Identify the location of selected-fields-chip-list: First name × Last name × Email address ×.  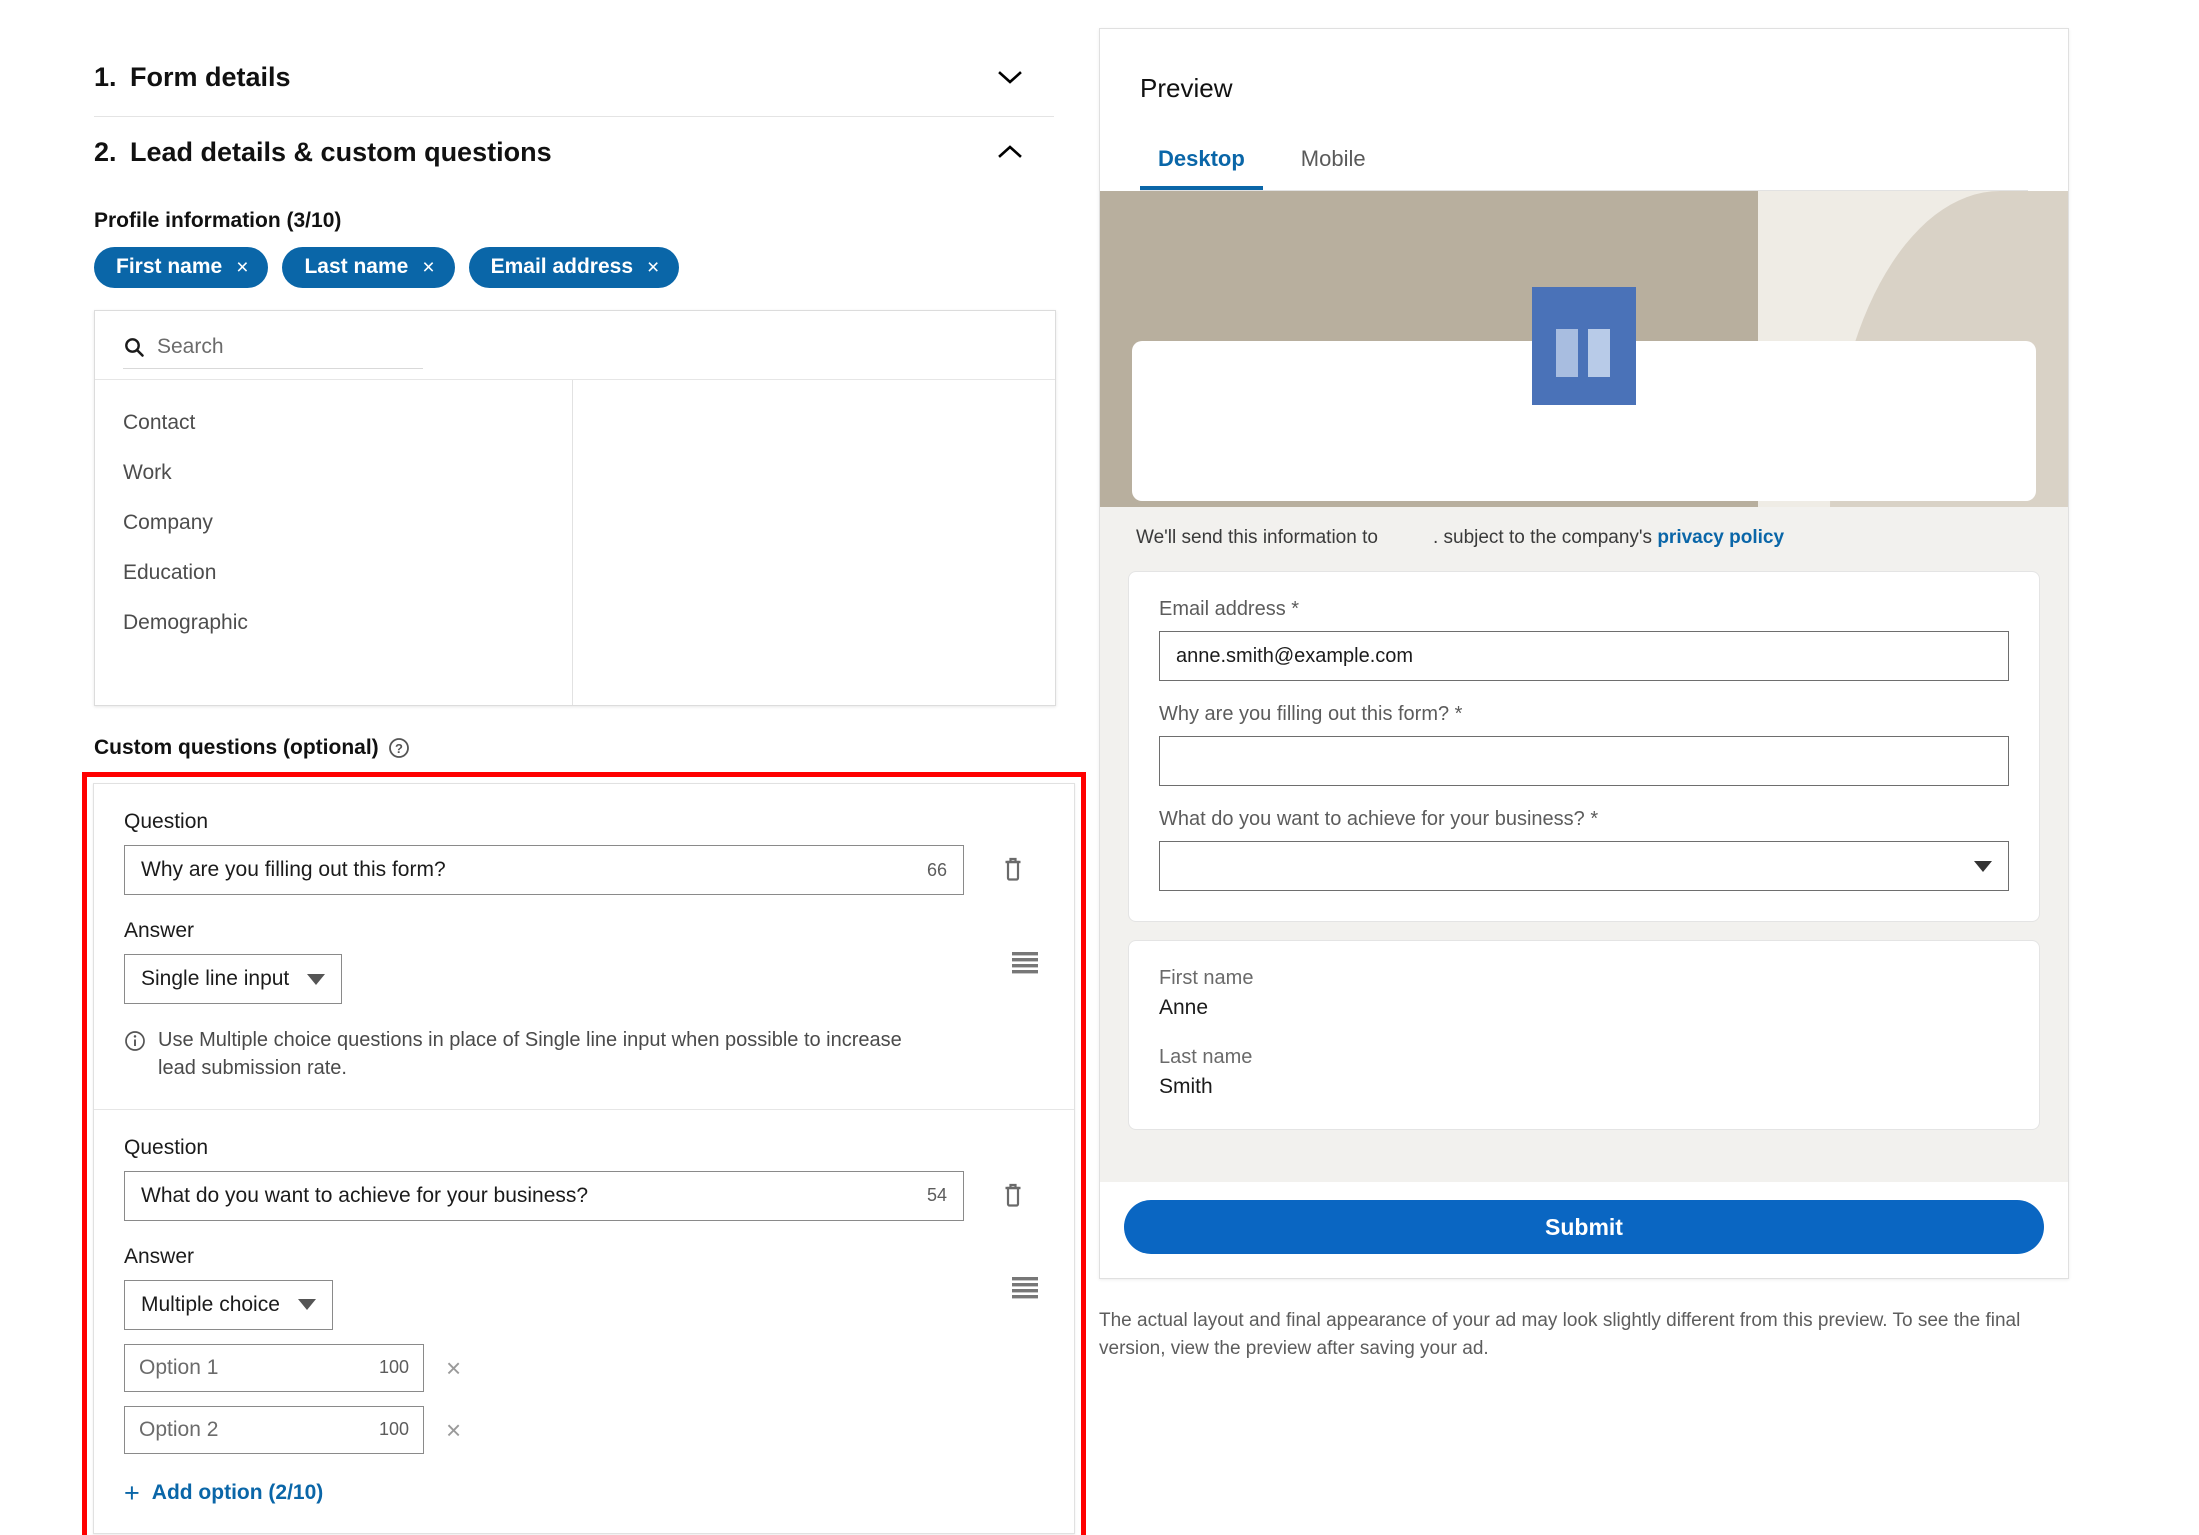
(569, 267).